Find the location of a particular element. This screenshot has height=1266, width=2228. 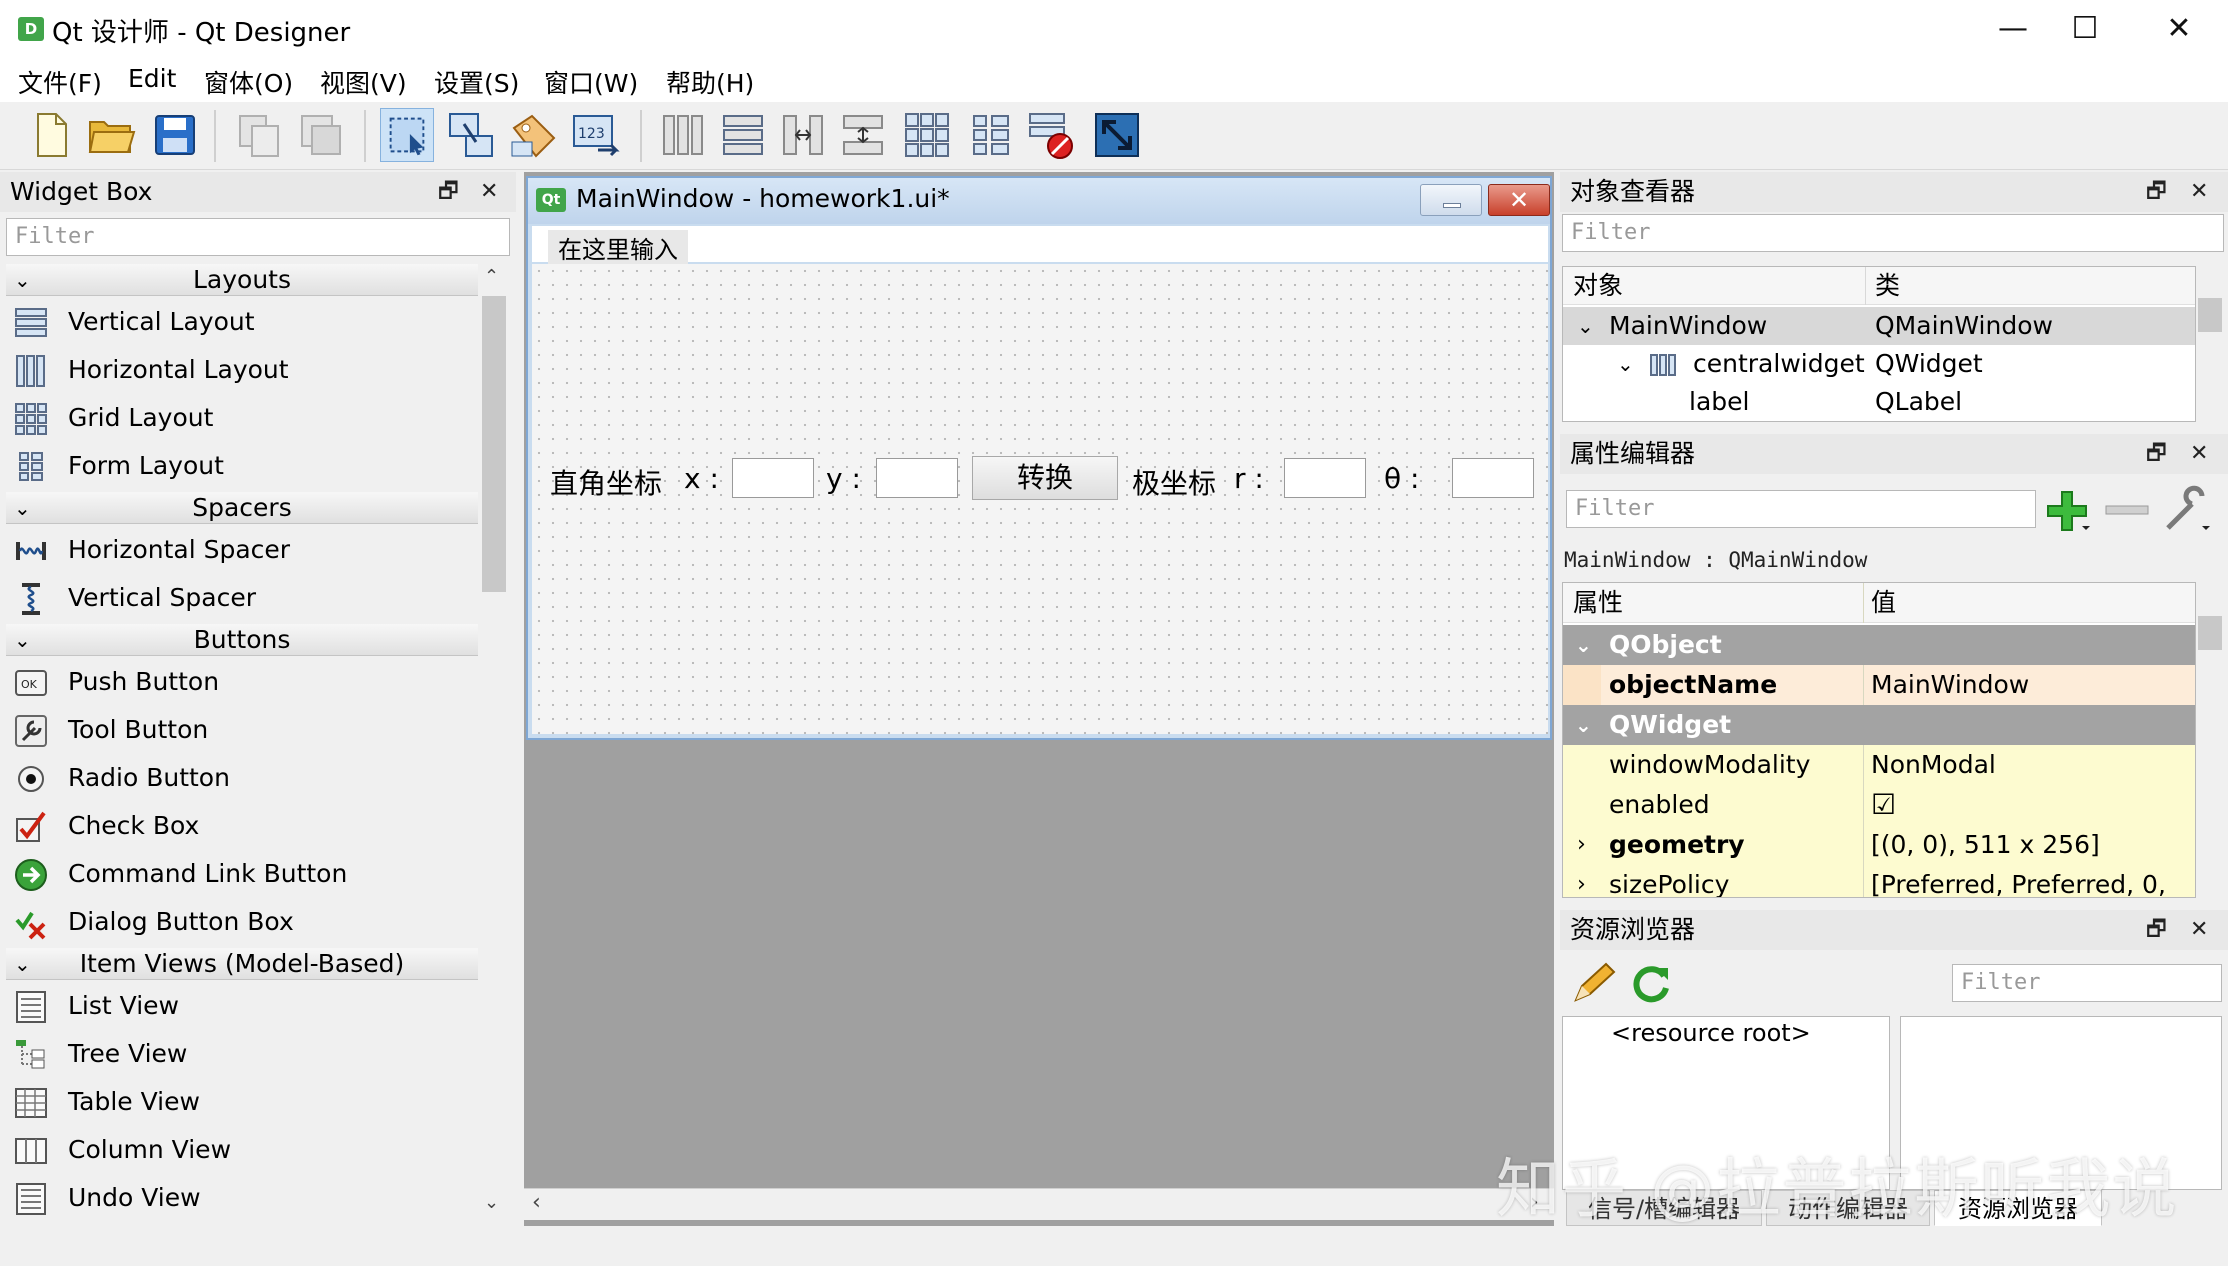

widget-command-link-button: Command Link Button is located at coordinates (242, 874).